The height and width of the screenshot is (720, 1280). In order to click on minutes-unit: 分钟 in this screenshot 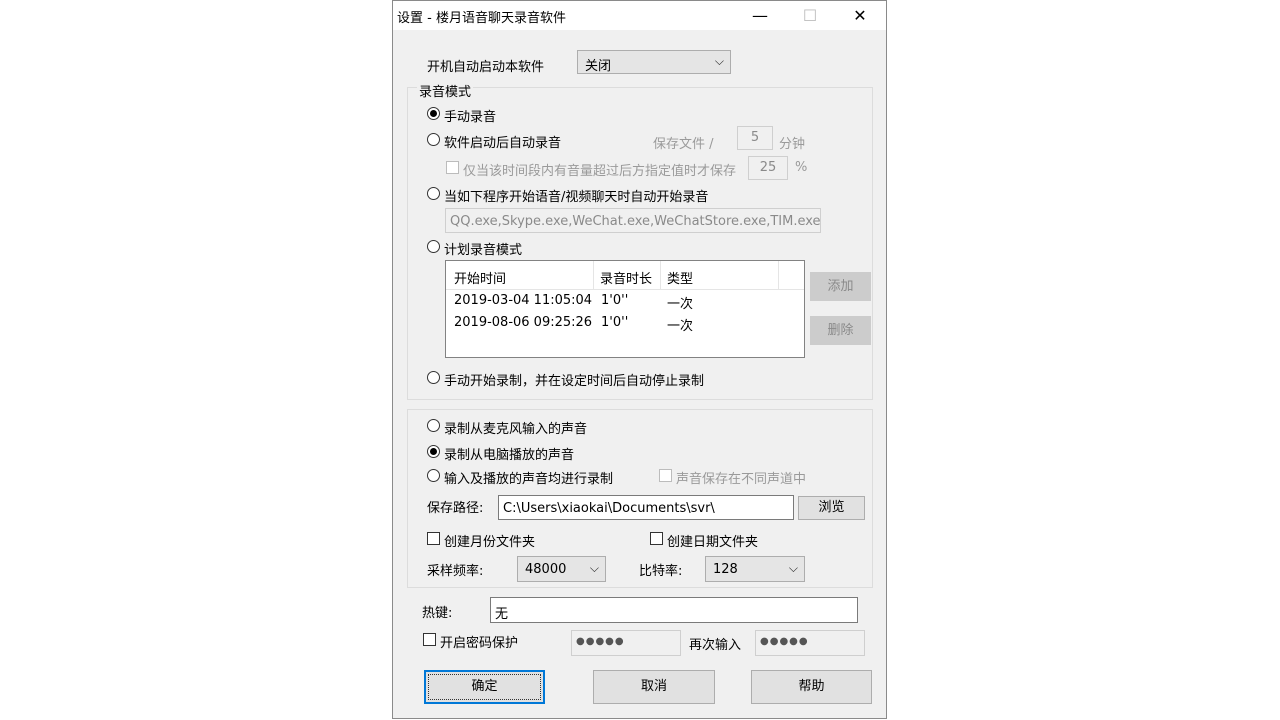, I will do `click(792, 144)`.